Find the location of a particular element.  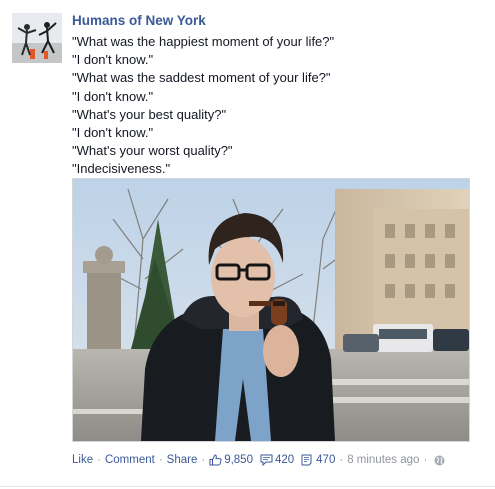

shares-count: 470 is located at coordinates (326, 460).